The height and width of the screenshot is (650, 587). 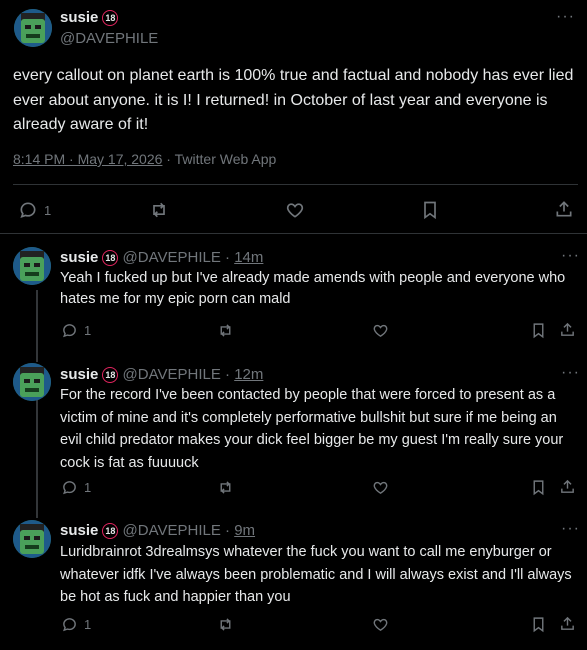 I want to click on reply-time: 12m, so click(x=248, y=374).